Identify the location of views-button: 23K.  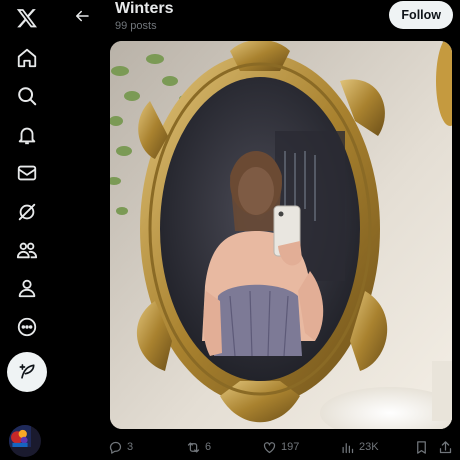
(359, 447).